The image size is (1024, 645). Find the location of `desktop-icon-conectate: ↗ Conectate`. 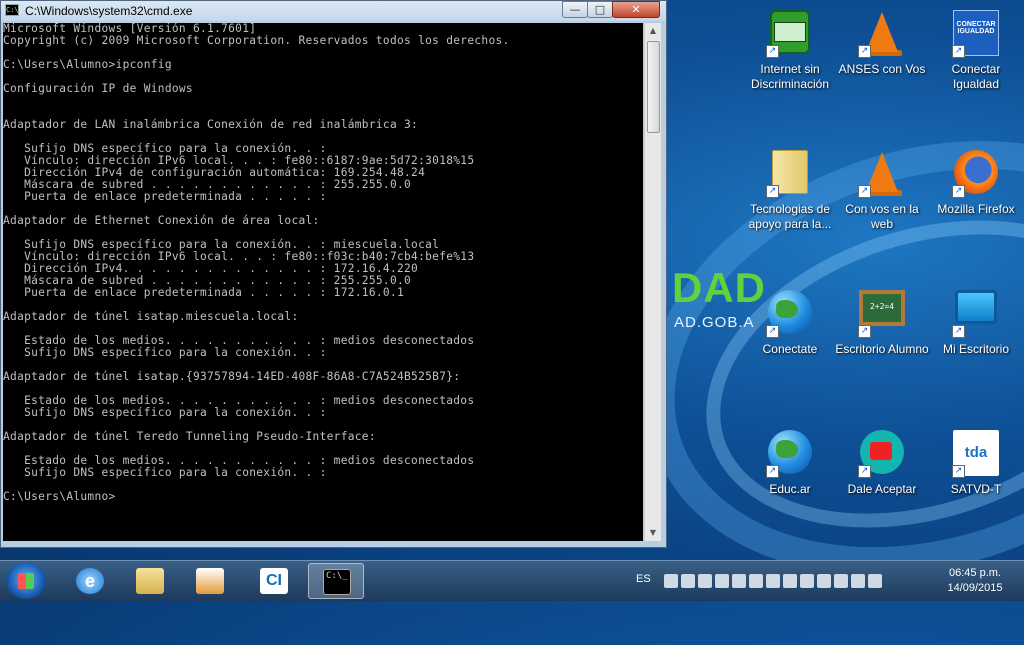

desktop-icon-conectate: ↗ Conectate is located at coordinates (790, 342).